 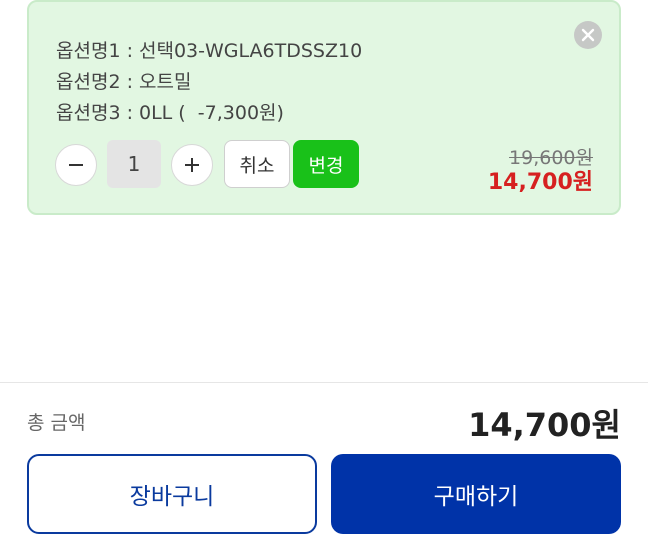 I want to click on add-to-cart-button: 장바구니, so click(x=172, y=494).